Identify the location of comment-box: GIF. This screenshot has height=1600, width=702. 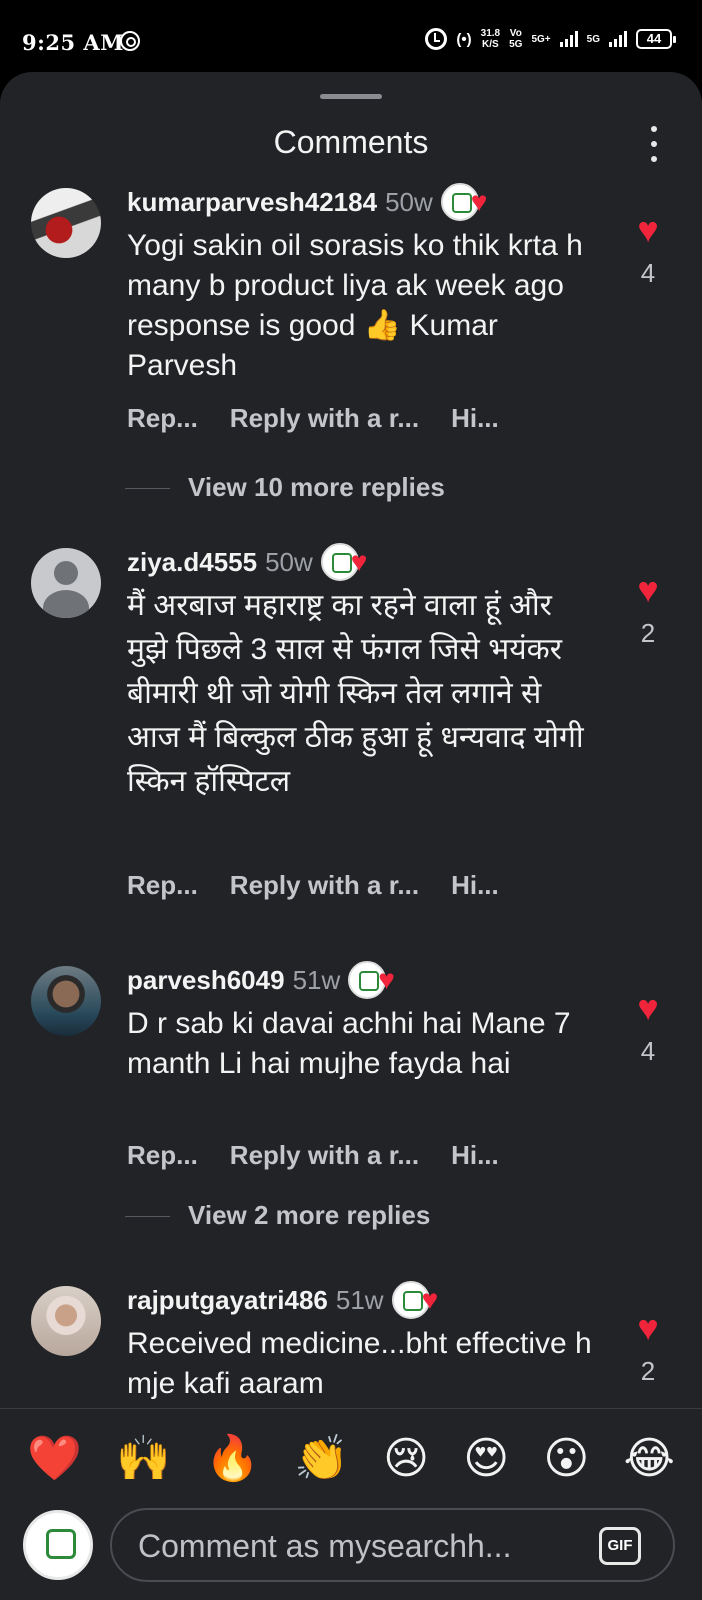
(392, 1545).